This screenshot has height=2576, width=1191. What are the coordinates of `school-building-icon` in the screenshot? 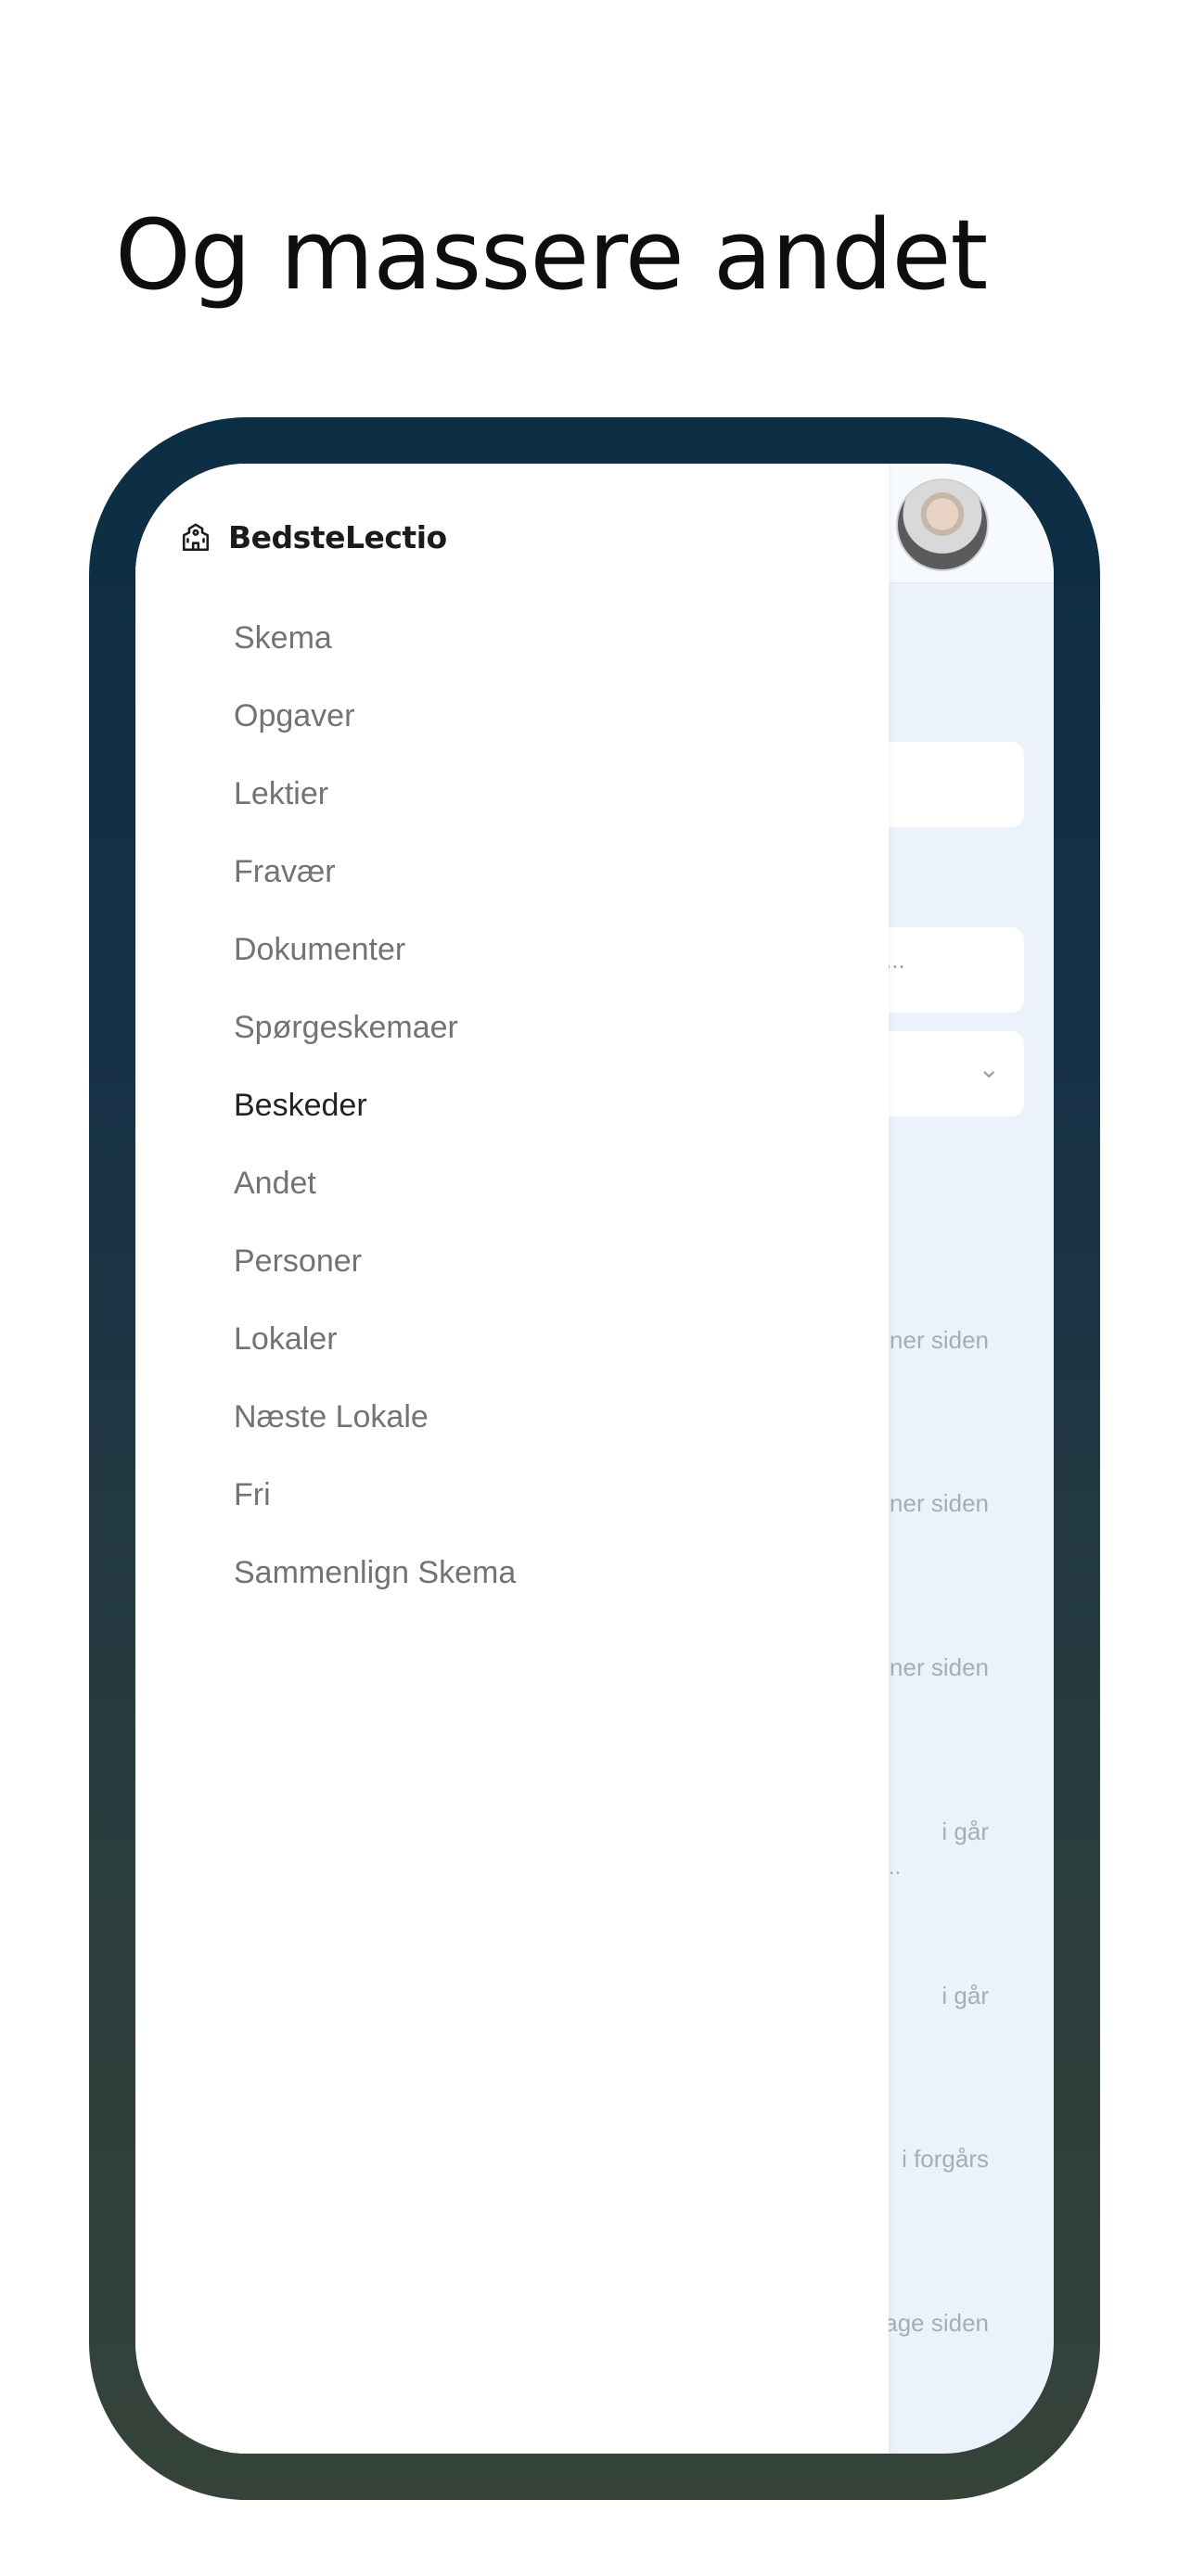 It's located at (196, 537).